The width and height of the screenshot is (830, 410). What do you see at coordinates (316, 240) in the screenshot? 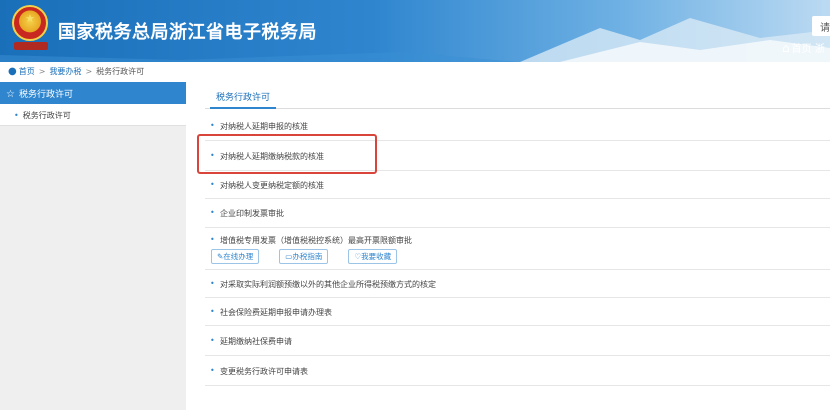
I see `list-item-label: 增值税专用发票（增值税税控系统）最高开票限额审批` at bounding box center [316, 240].